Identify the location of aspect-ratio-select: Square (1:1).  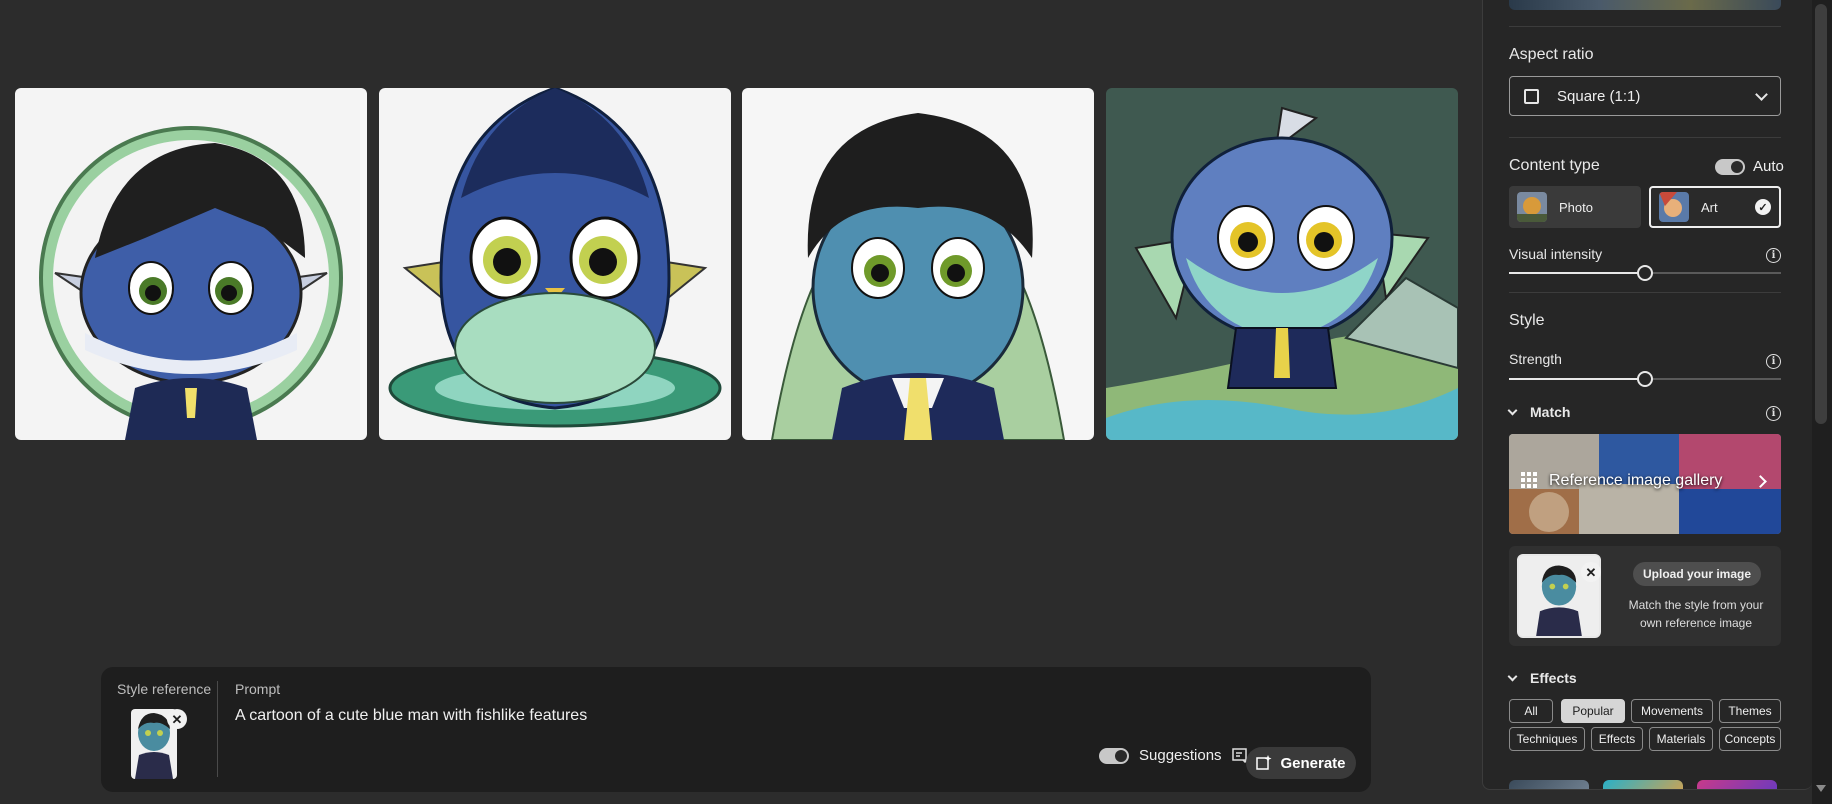
(1645, 96).